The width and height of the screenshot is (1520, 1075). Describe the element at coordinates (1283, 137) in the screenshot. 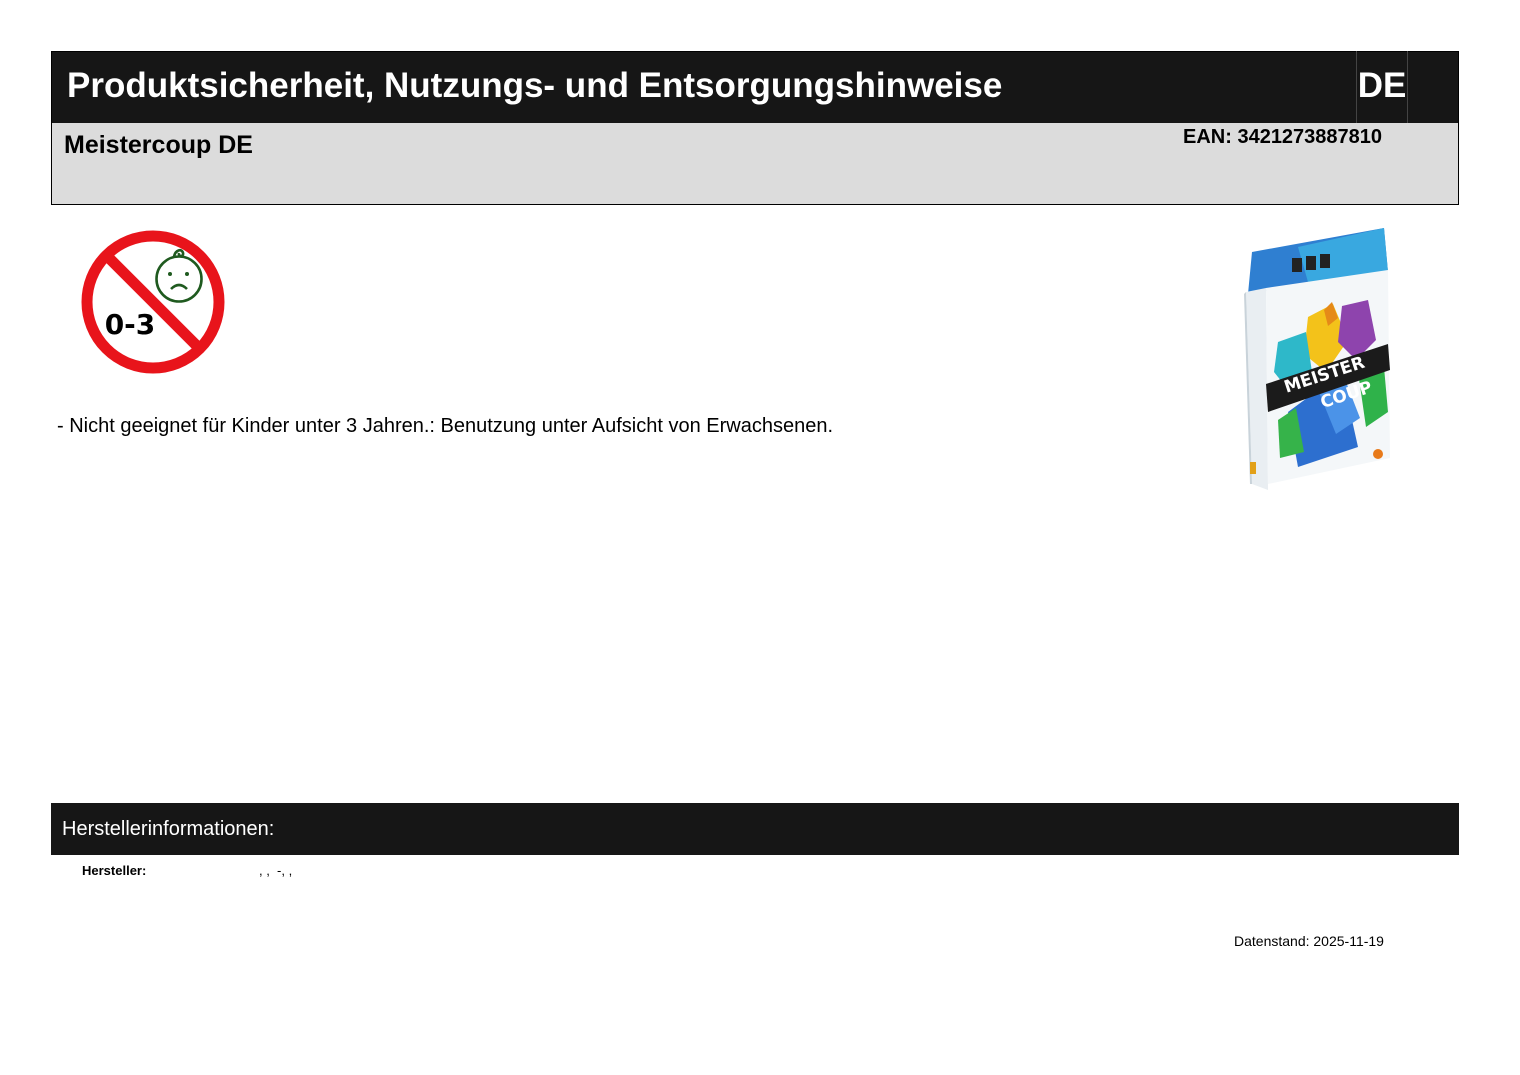

I see `ean-code: EAN: 3421273887810` at that location.